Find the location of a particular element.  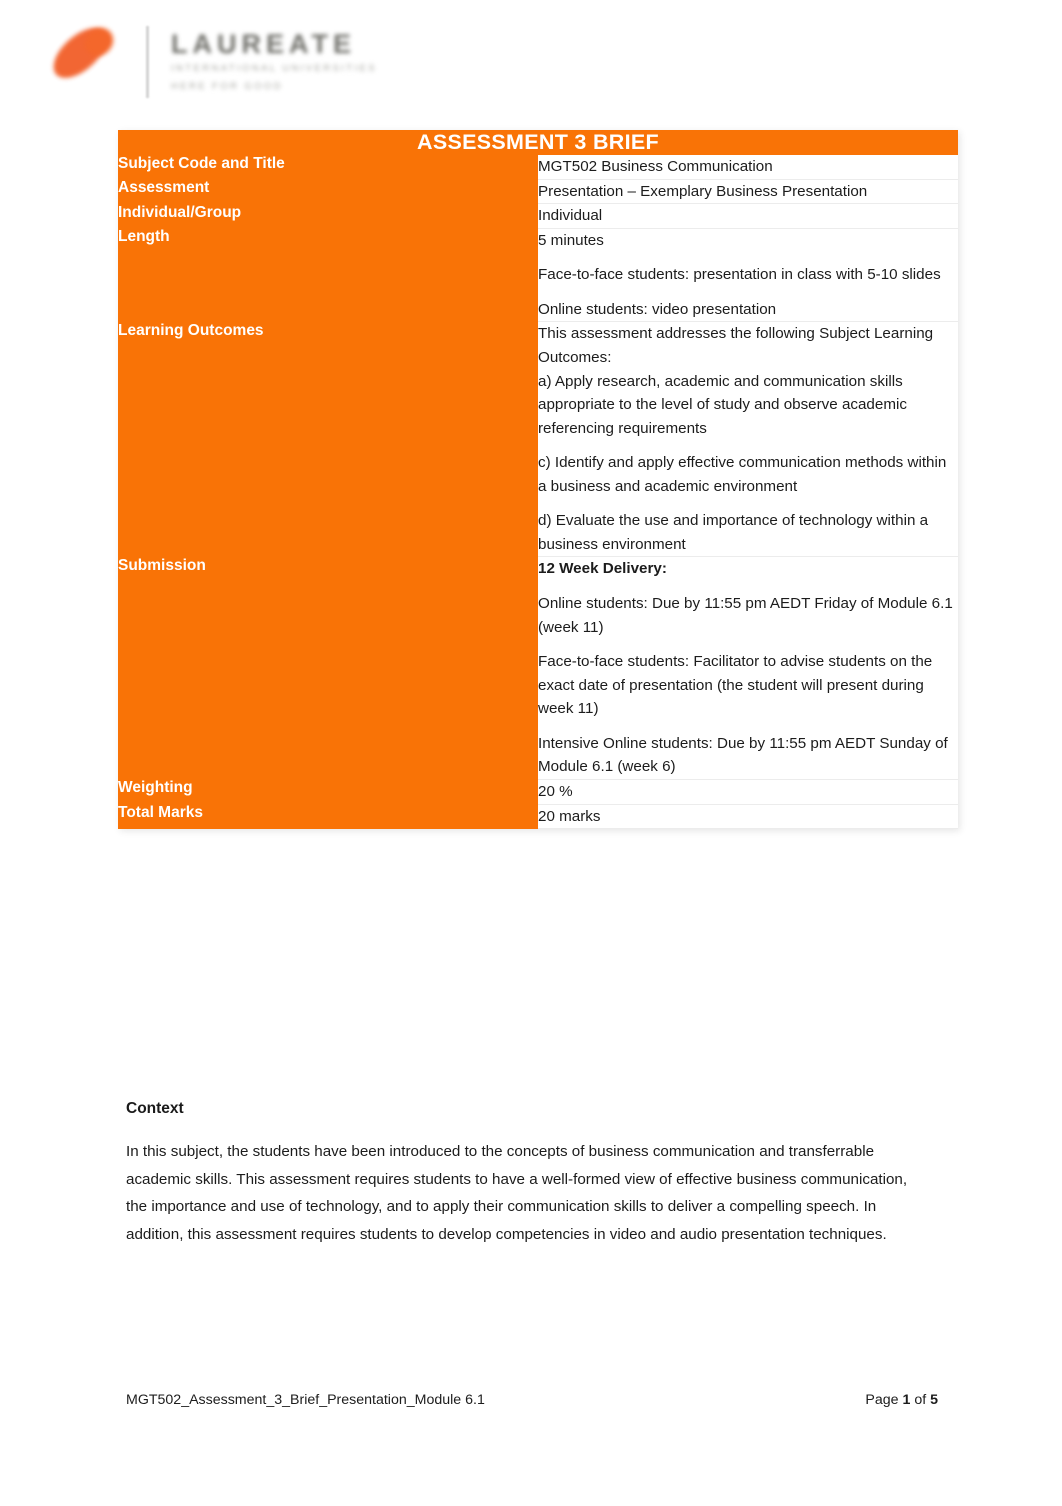

context-heading: Context is located at coordinates (155, 1108).